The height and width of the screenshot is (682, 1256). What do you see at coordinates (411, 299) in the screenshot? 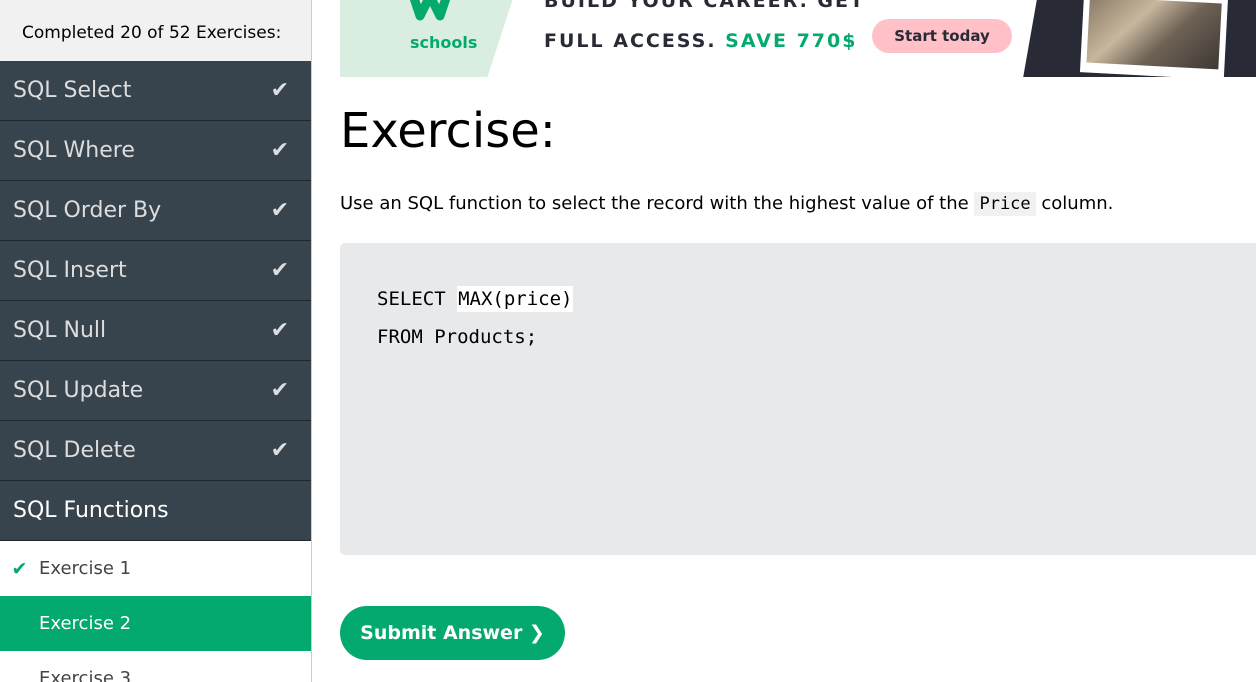
I see `code-keyword: SELECT` at bounding box center [411, 299].